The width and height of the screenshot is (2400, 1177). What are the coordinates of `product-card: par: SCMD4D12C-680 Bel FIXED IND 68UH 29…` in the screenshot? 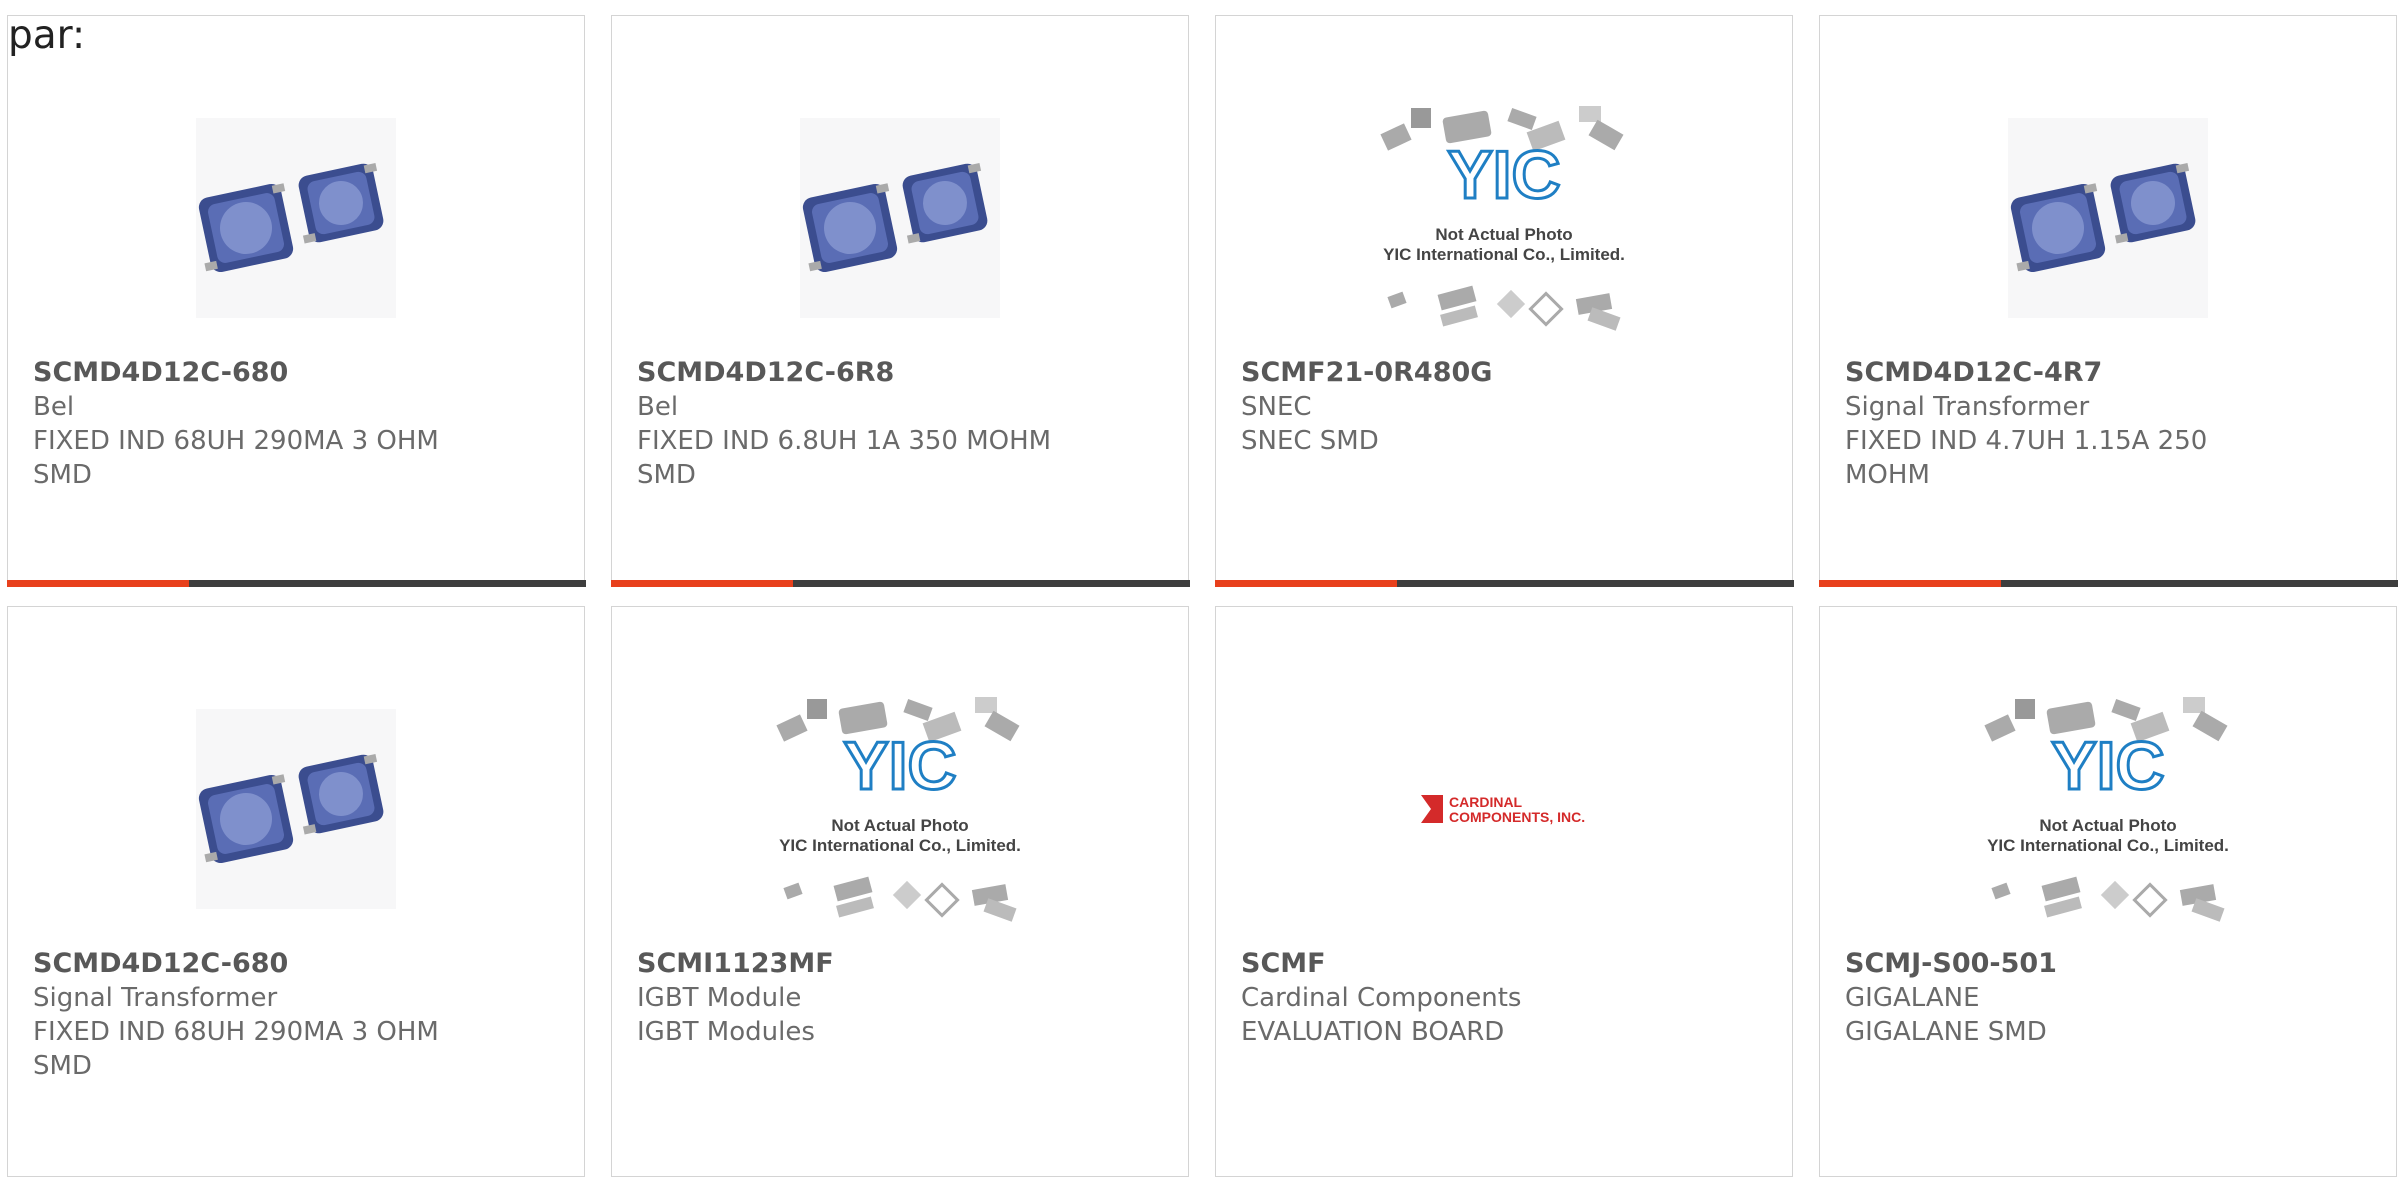 It's located at (296, 300).